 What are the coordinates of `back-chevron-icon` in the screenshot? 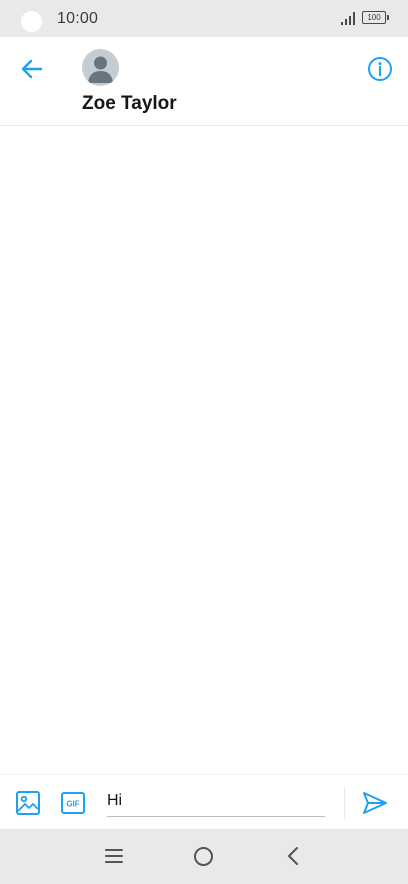 It's located at (293, 856).